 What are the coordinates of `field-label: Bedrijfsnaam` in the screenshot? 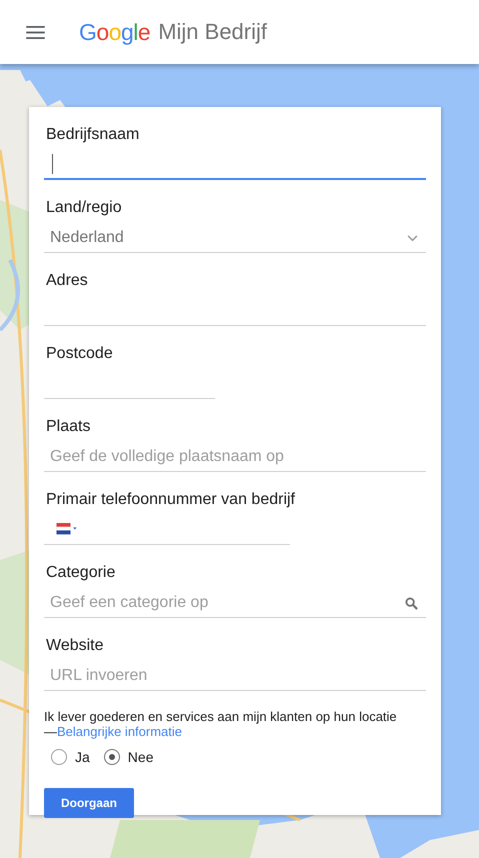 It's located at (93, 135).